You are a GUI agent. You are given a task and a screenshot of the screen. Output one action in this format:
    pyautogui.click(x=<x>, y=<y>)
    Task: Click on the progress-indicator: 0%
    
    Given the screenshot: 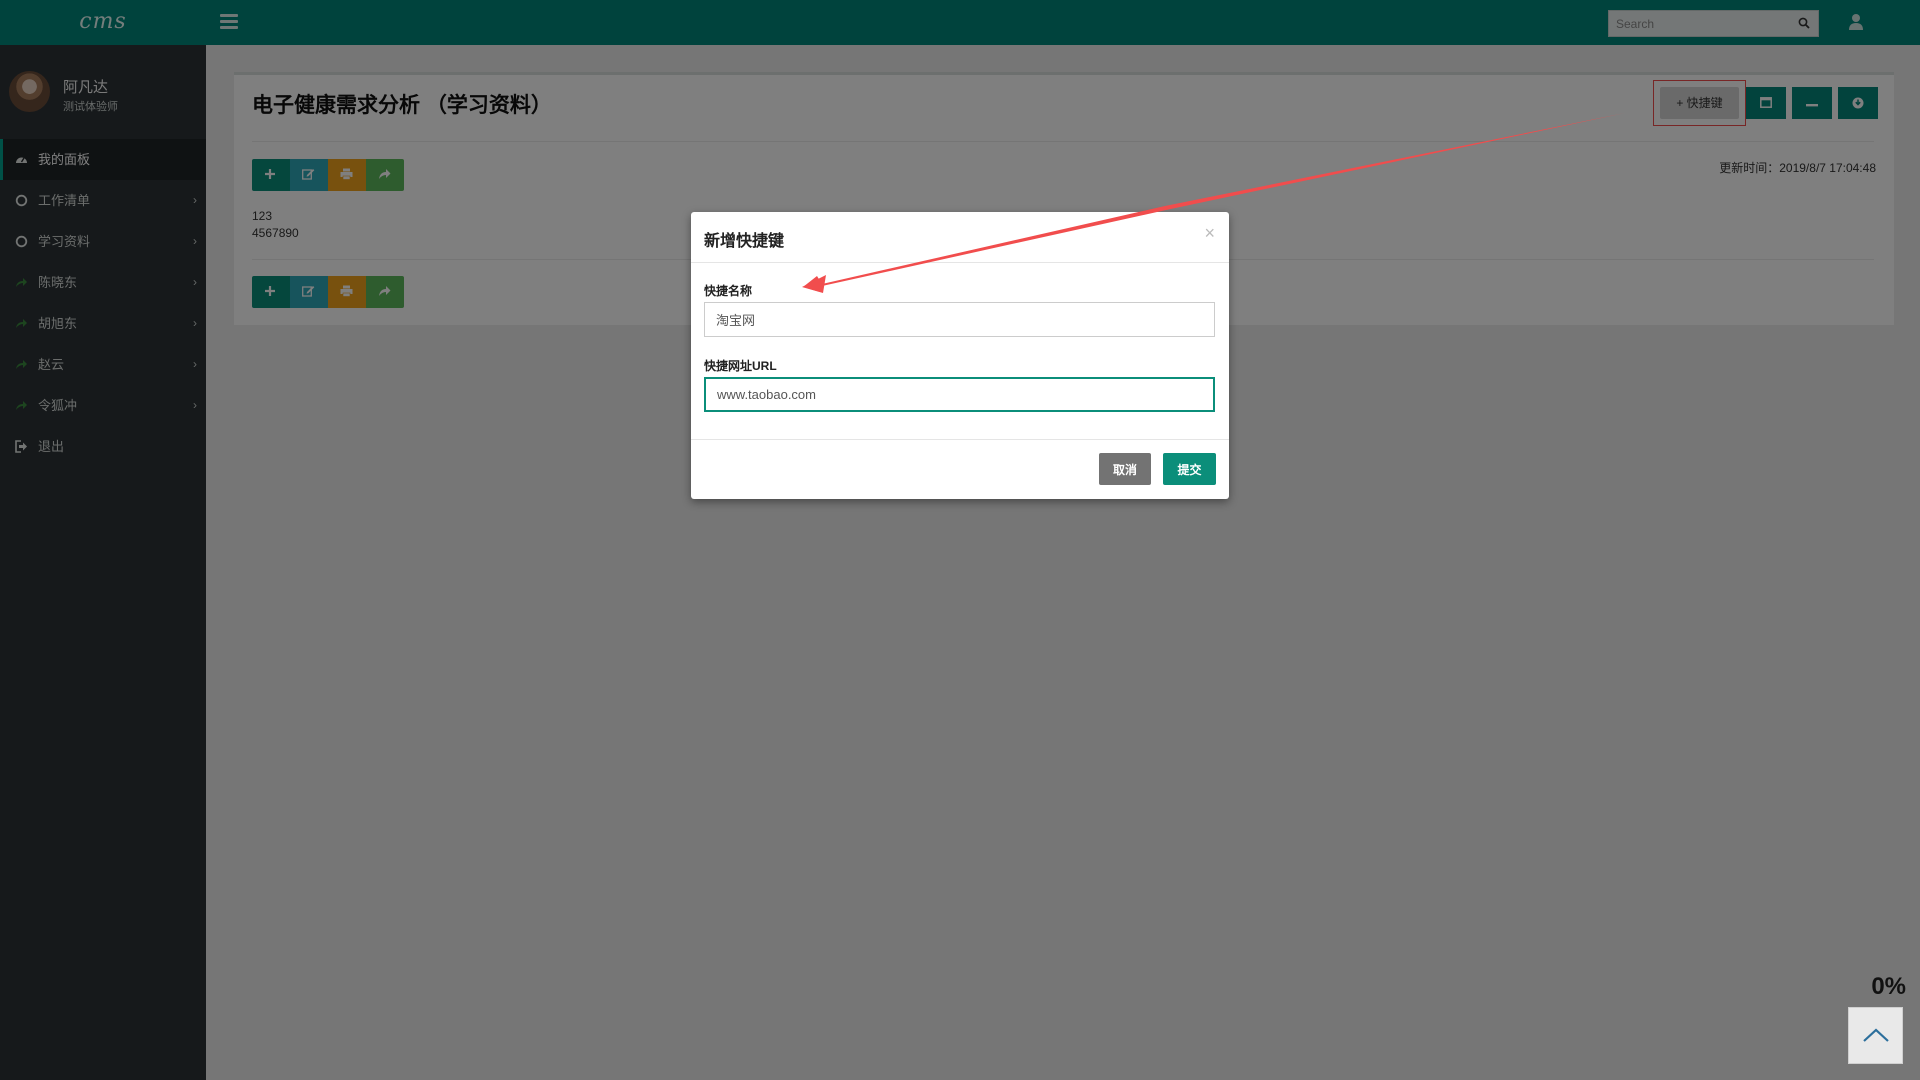 What is the action you would take?
    pyautogui.click(x=1888, y=986)
    